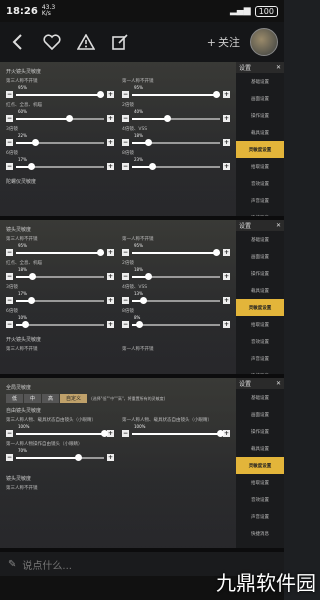 The image size is (320, 600). I want to click on preset-custom: 自定义, so click(74, 398).